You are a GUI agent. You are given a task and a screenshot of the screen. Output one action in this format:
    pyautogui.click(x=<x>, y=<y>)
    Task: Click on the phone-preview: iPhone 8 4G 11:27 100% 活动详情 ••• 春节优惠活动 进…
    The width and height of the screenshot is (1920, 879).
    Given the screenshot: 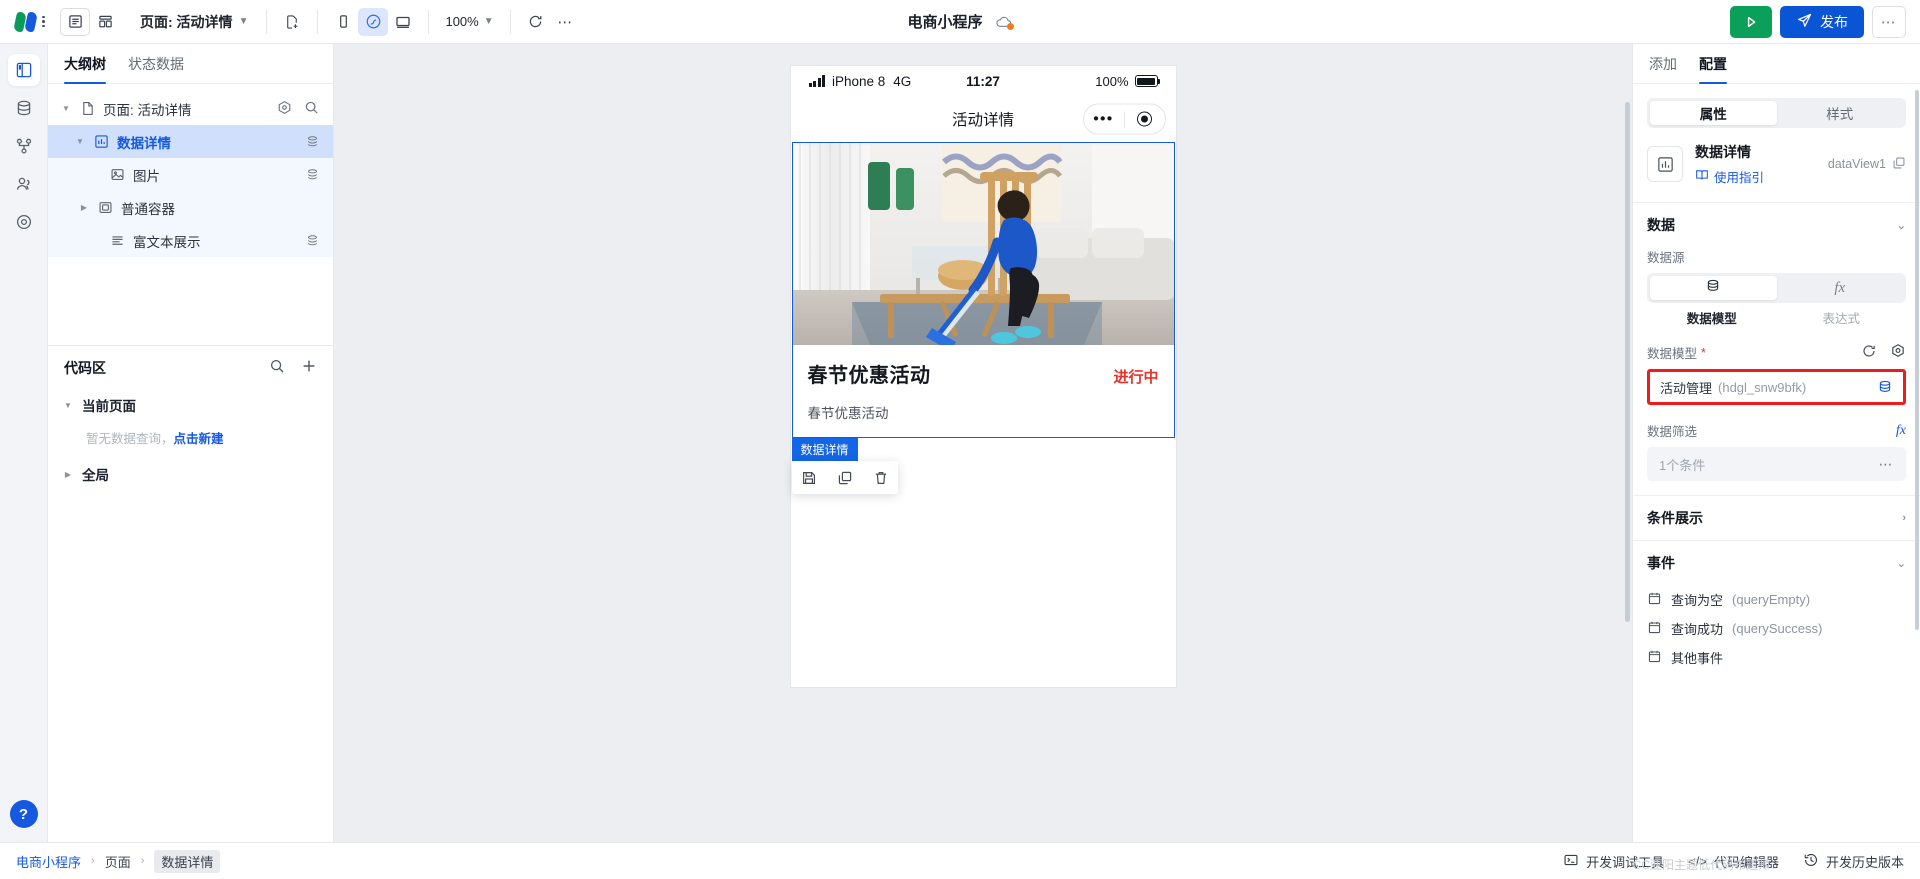 What is the action you would take?
    pyautogui.click(x=983, y=376)
    